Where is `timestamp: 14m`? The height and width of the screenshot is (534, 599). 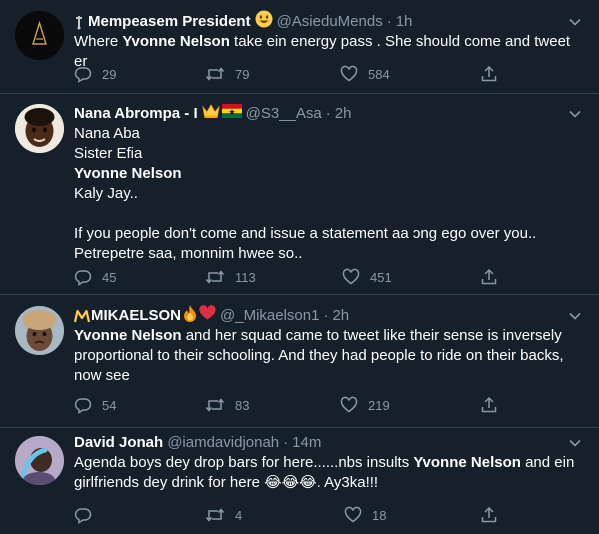 timestamp: 14m is located at coordinates (306, 443).